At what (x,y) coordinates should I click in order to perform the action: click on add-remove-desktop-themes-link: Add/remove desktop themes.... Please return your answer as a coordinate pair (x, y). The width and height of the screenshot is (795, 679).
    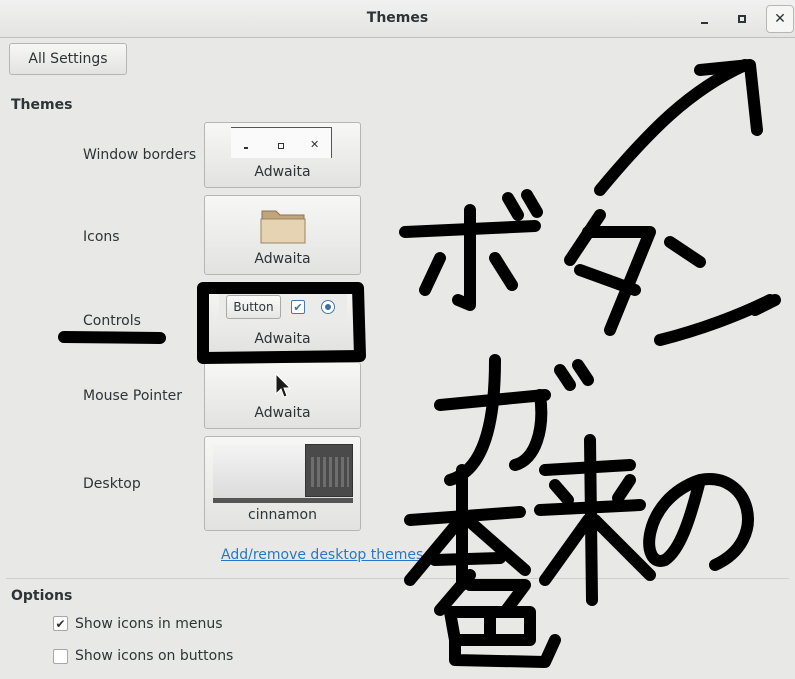
    Looking at the image, I should click on (329, 555).